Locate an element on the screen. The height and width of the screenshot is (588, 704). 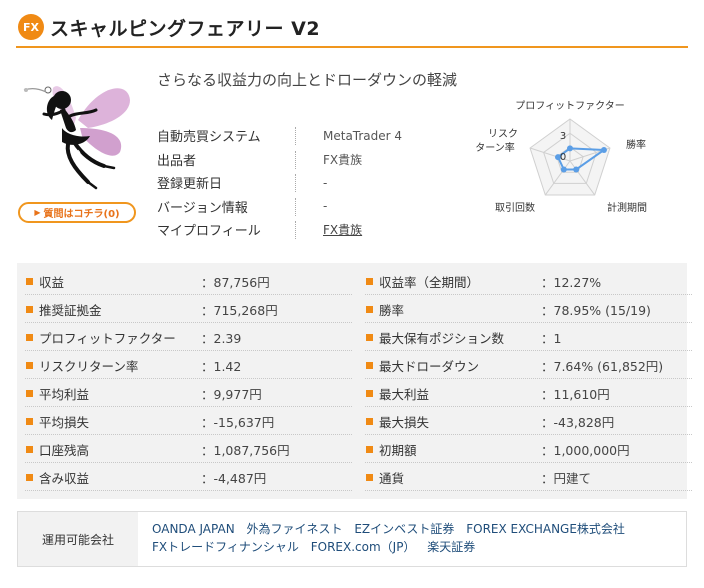
stat-row: 口座残高 ：1,087,756円 is located at coordinates (184, 449).